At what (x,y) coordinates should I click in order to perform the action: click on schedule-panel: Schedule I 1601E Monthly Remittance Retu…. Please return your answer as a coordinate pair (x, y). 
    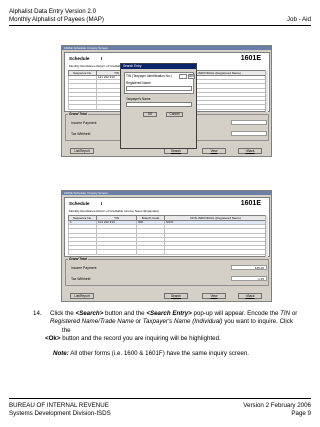
    Looking at the image, I should click on (167, 227).